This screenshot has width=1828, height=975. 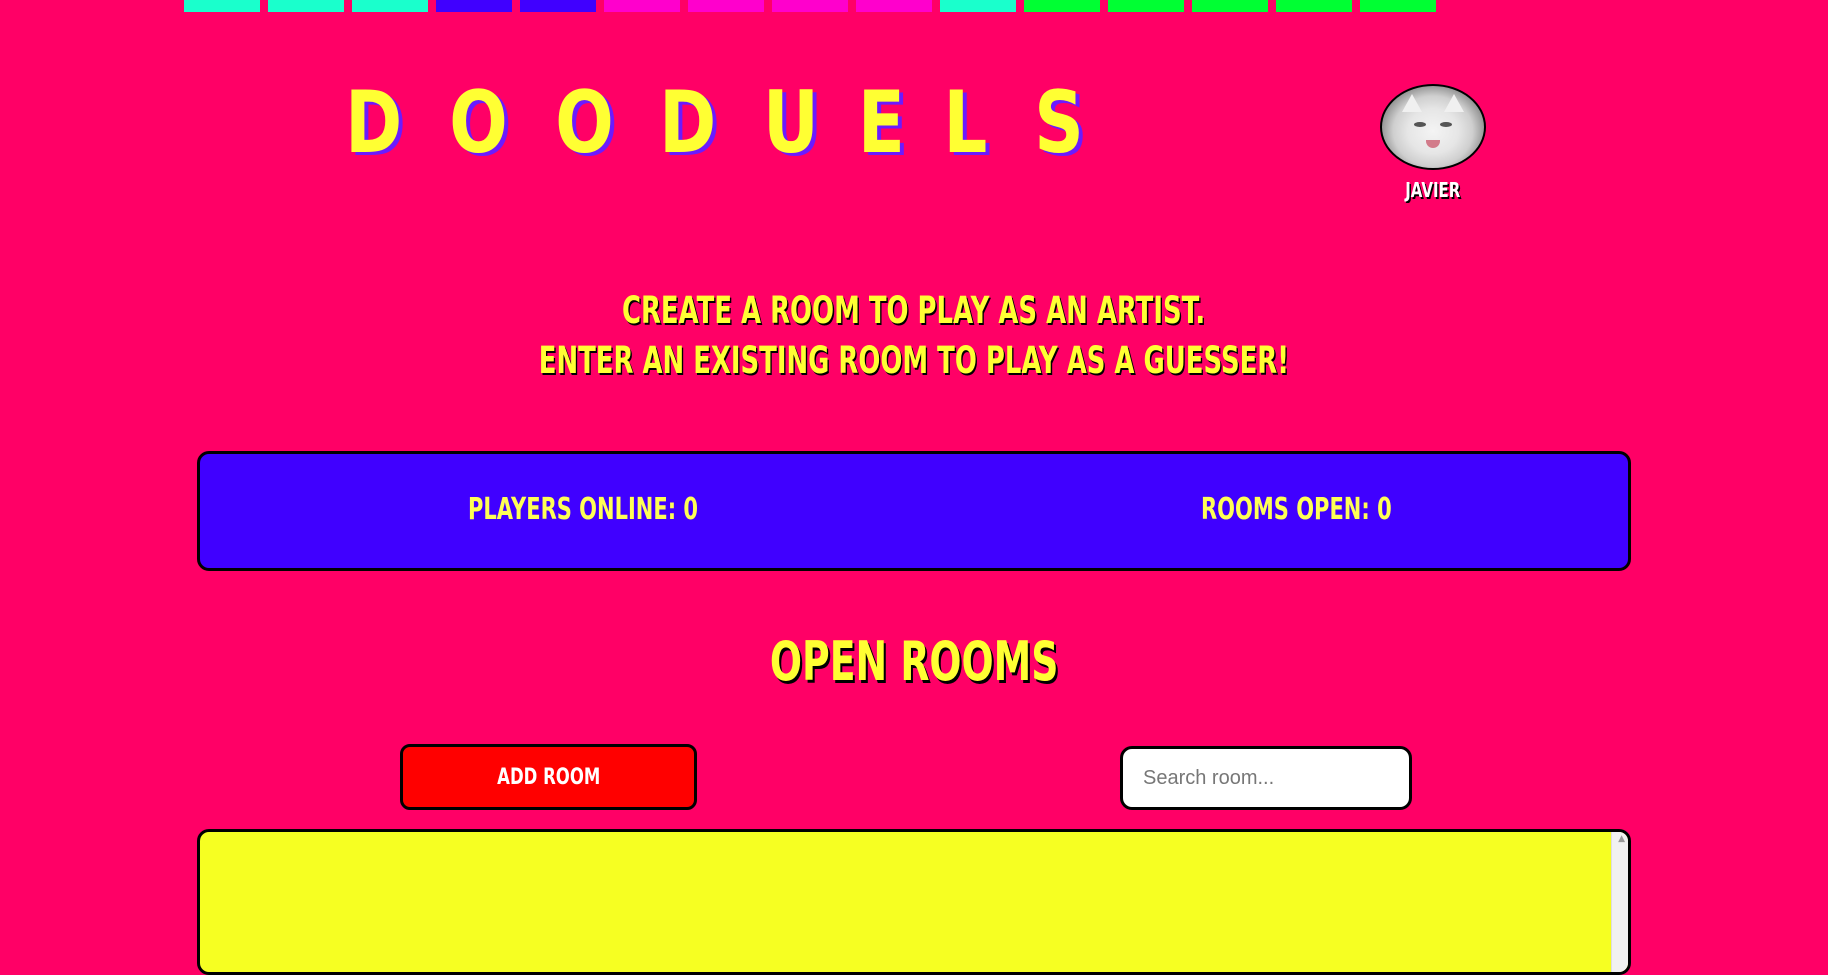 I want to click on open-rooms-title: OPEN ROOMS, so click(x=914, y=661).